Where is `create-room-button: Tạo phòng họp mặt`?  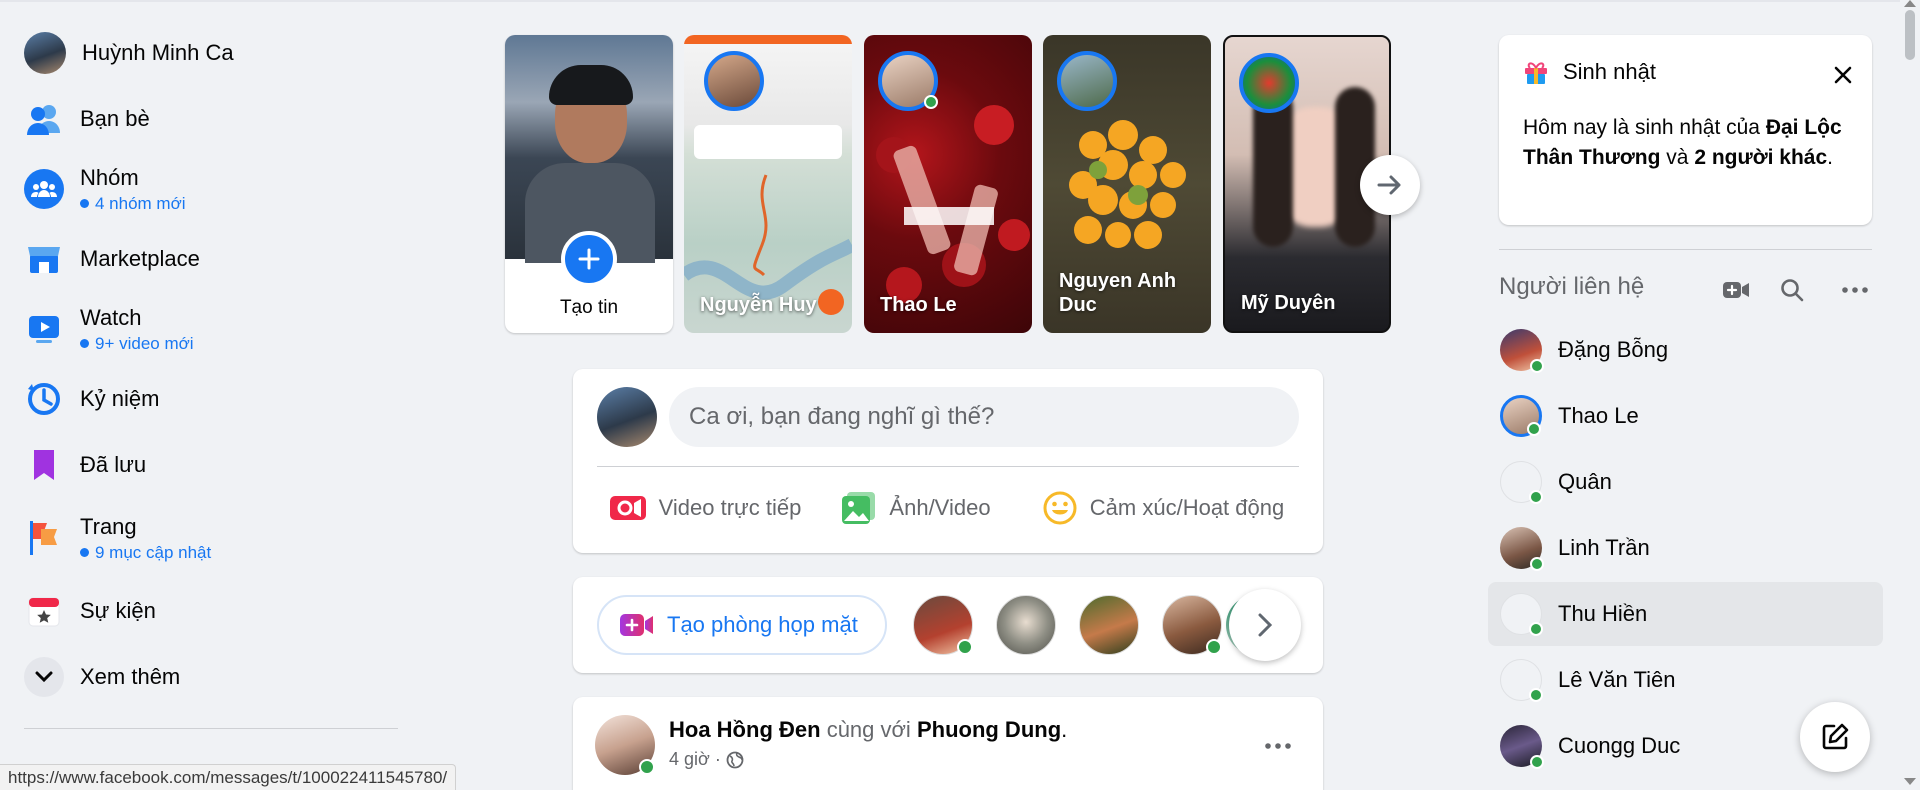 create-room-button: Tạo phòng họp mặt is located at coordinates (742, 625).